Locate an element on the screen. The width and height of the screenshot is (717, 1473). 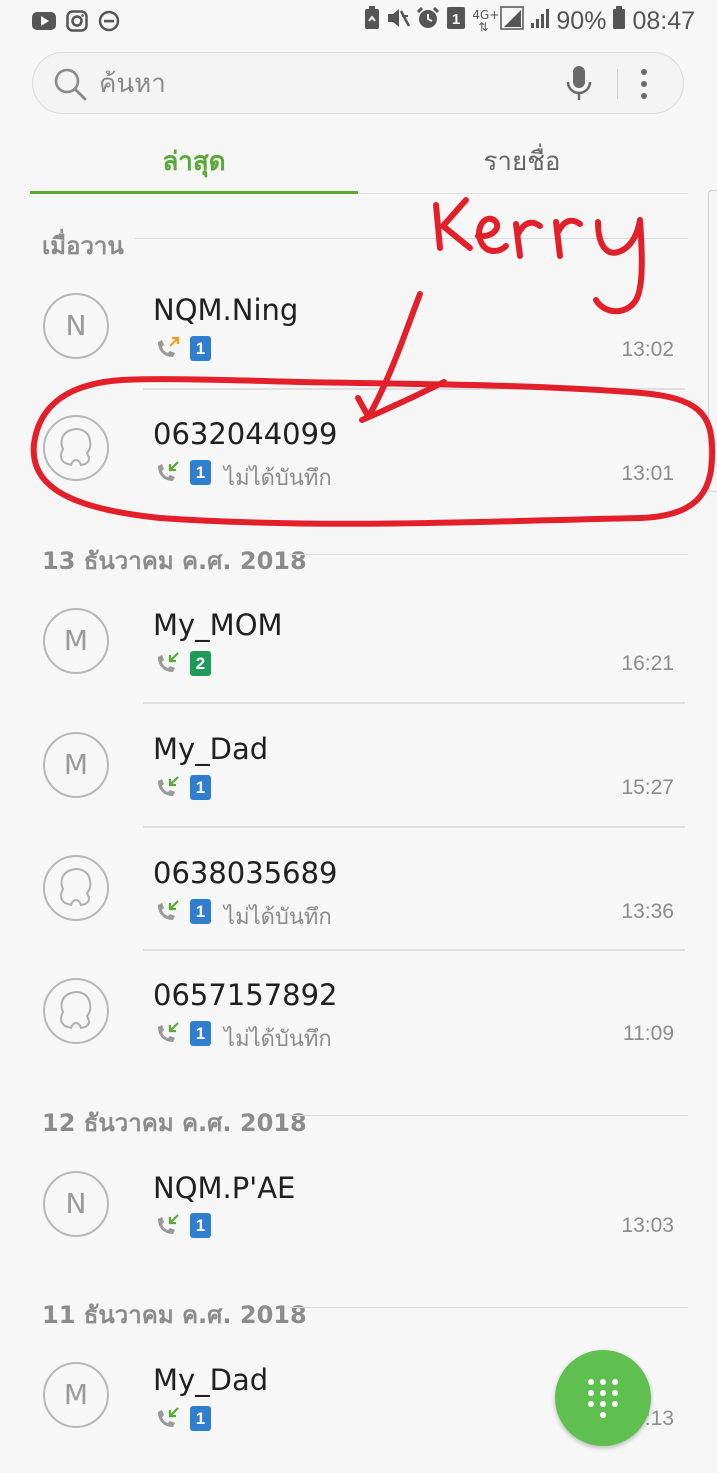
status-bar: 1 4G+ ⇅ 90% 08:47 is located at coordinates (358, 22).